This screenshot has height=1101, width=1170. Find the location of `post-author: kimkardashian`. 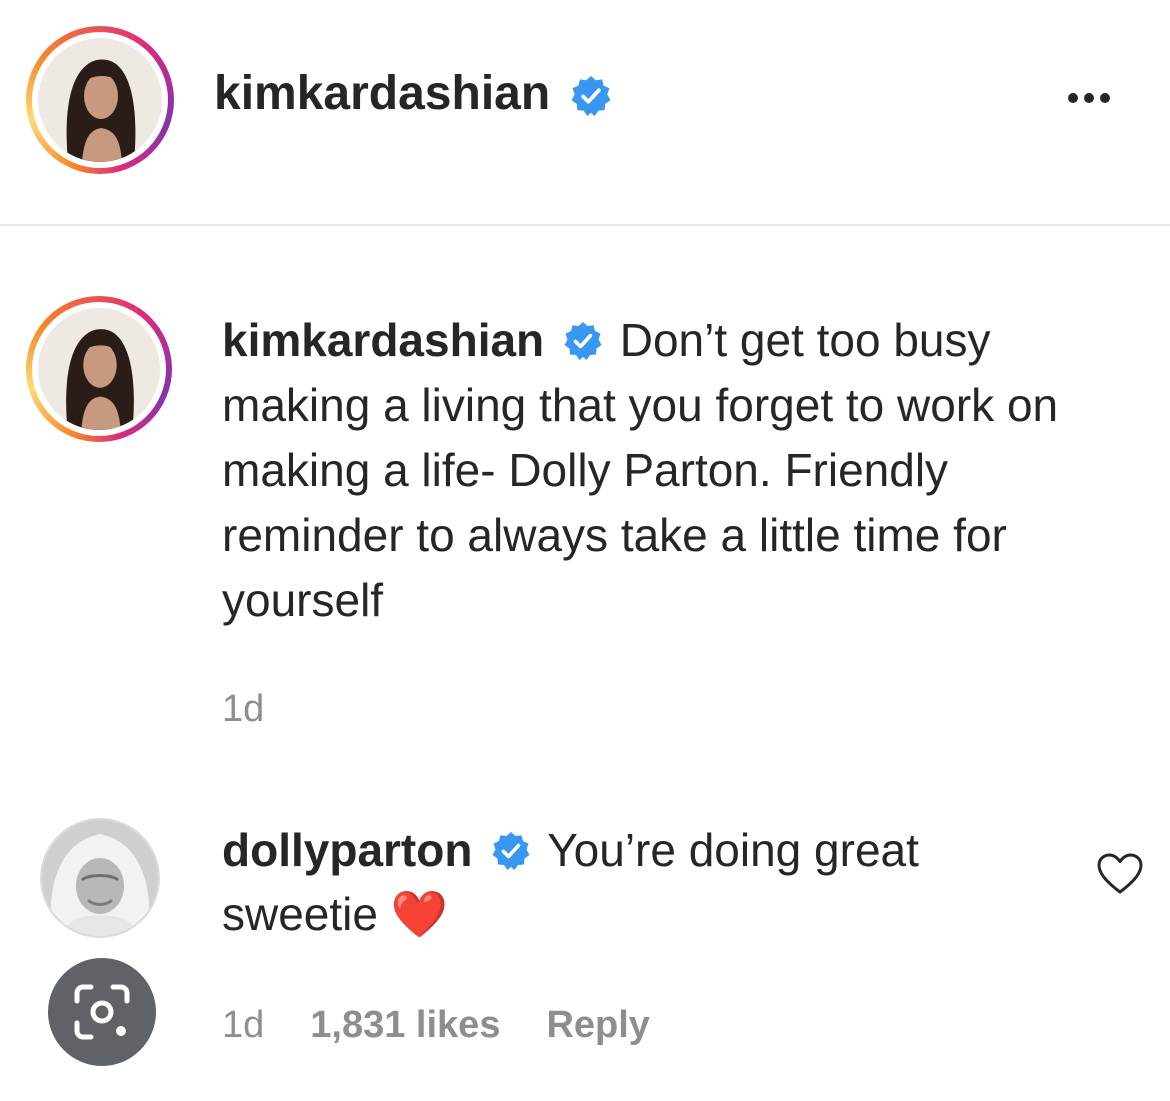

post-author: kimkardashian is located at coordinates (413, 94).